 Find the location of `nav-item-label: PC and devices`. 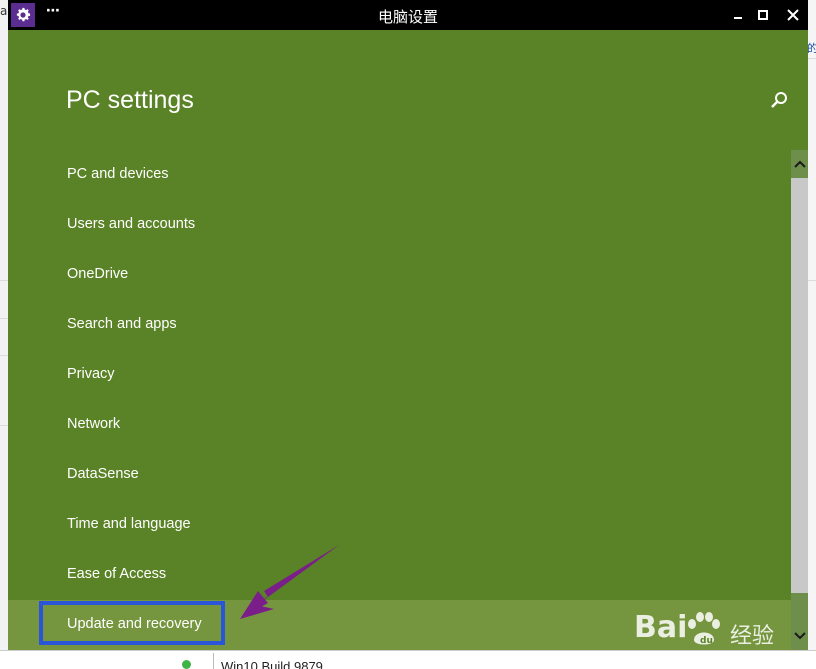

nav-item-label: PC and devices is located at coordinates (118, 174).